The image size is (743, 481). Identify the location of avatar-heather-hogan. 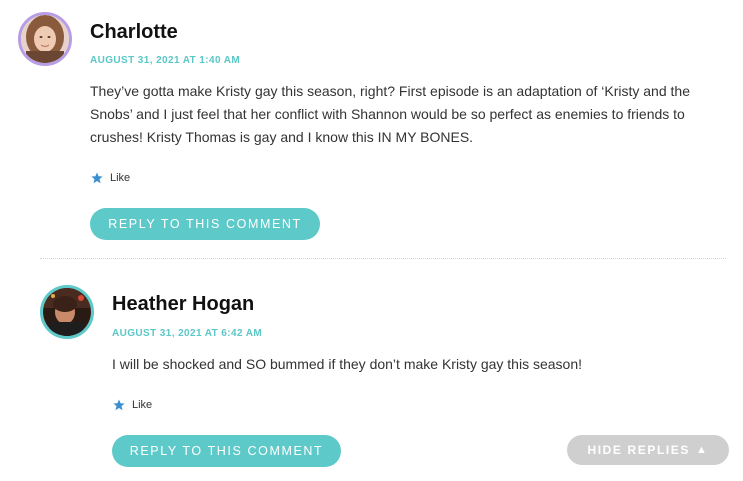
(67, 312).